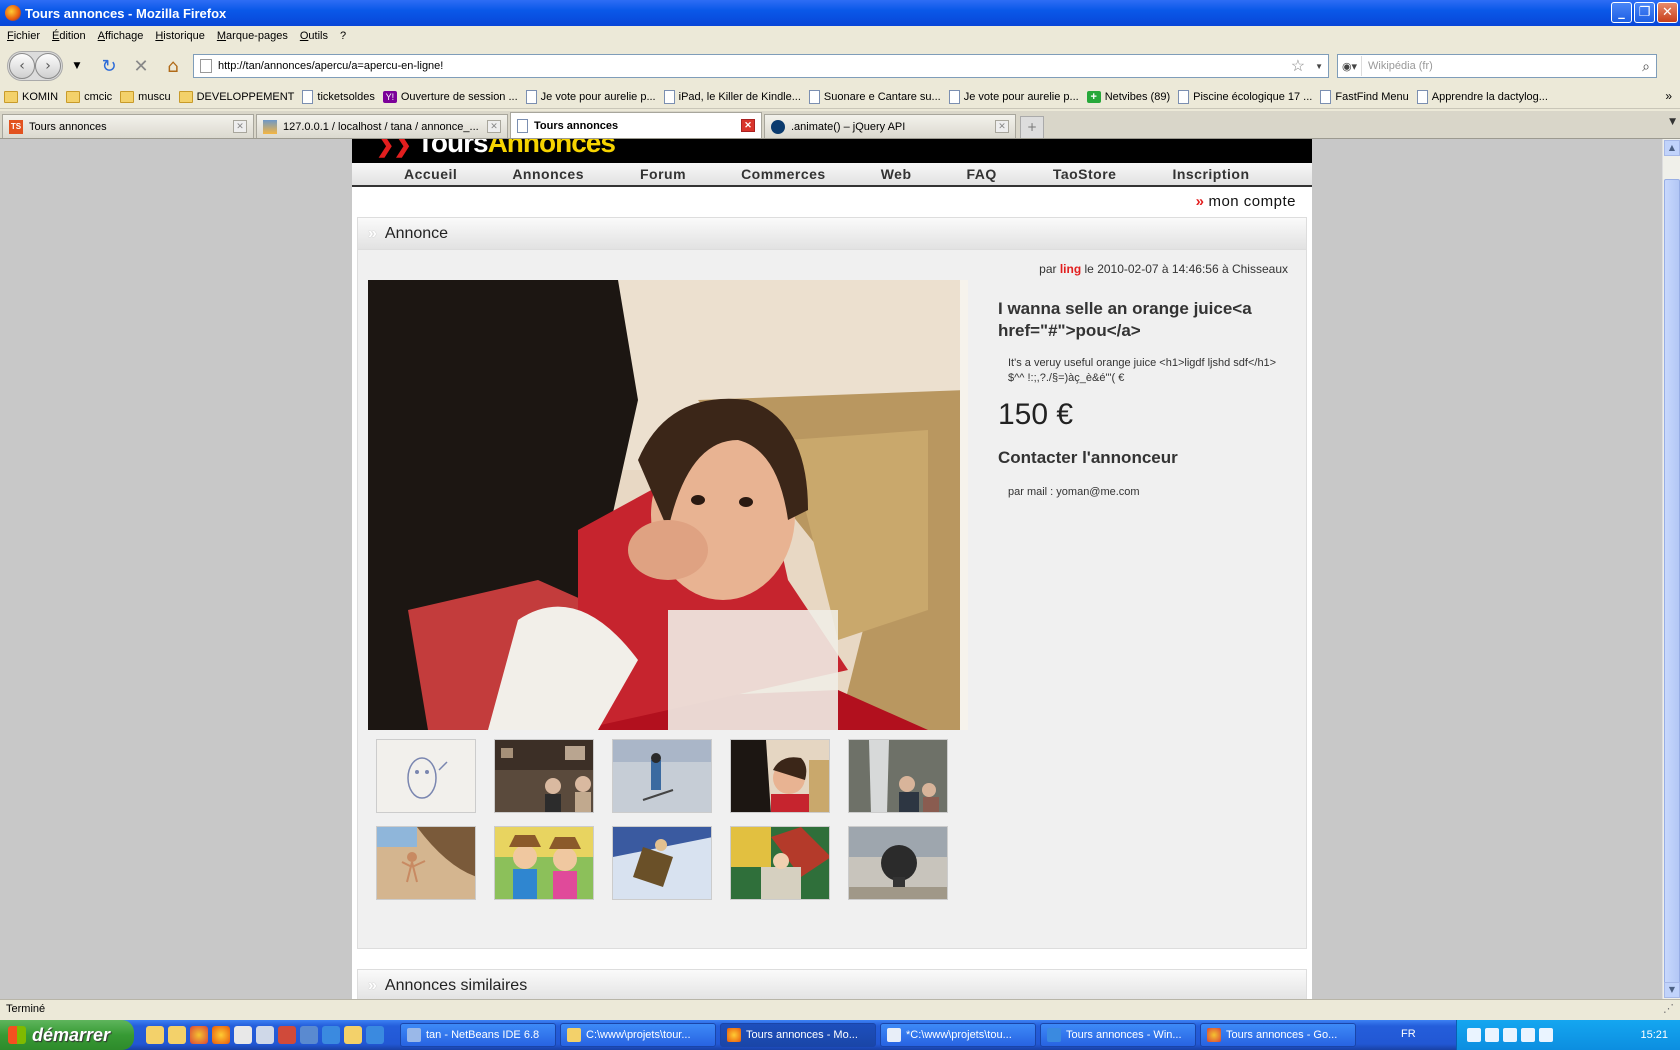 This screenshot has width=1680, height=1050. Describe the element at coordinates (1210, 174) in the screenshot. I see `nav-inscription: Inscription` at that location.